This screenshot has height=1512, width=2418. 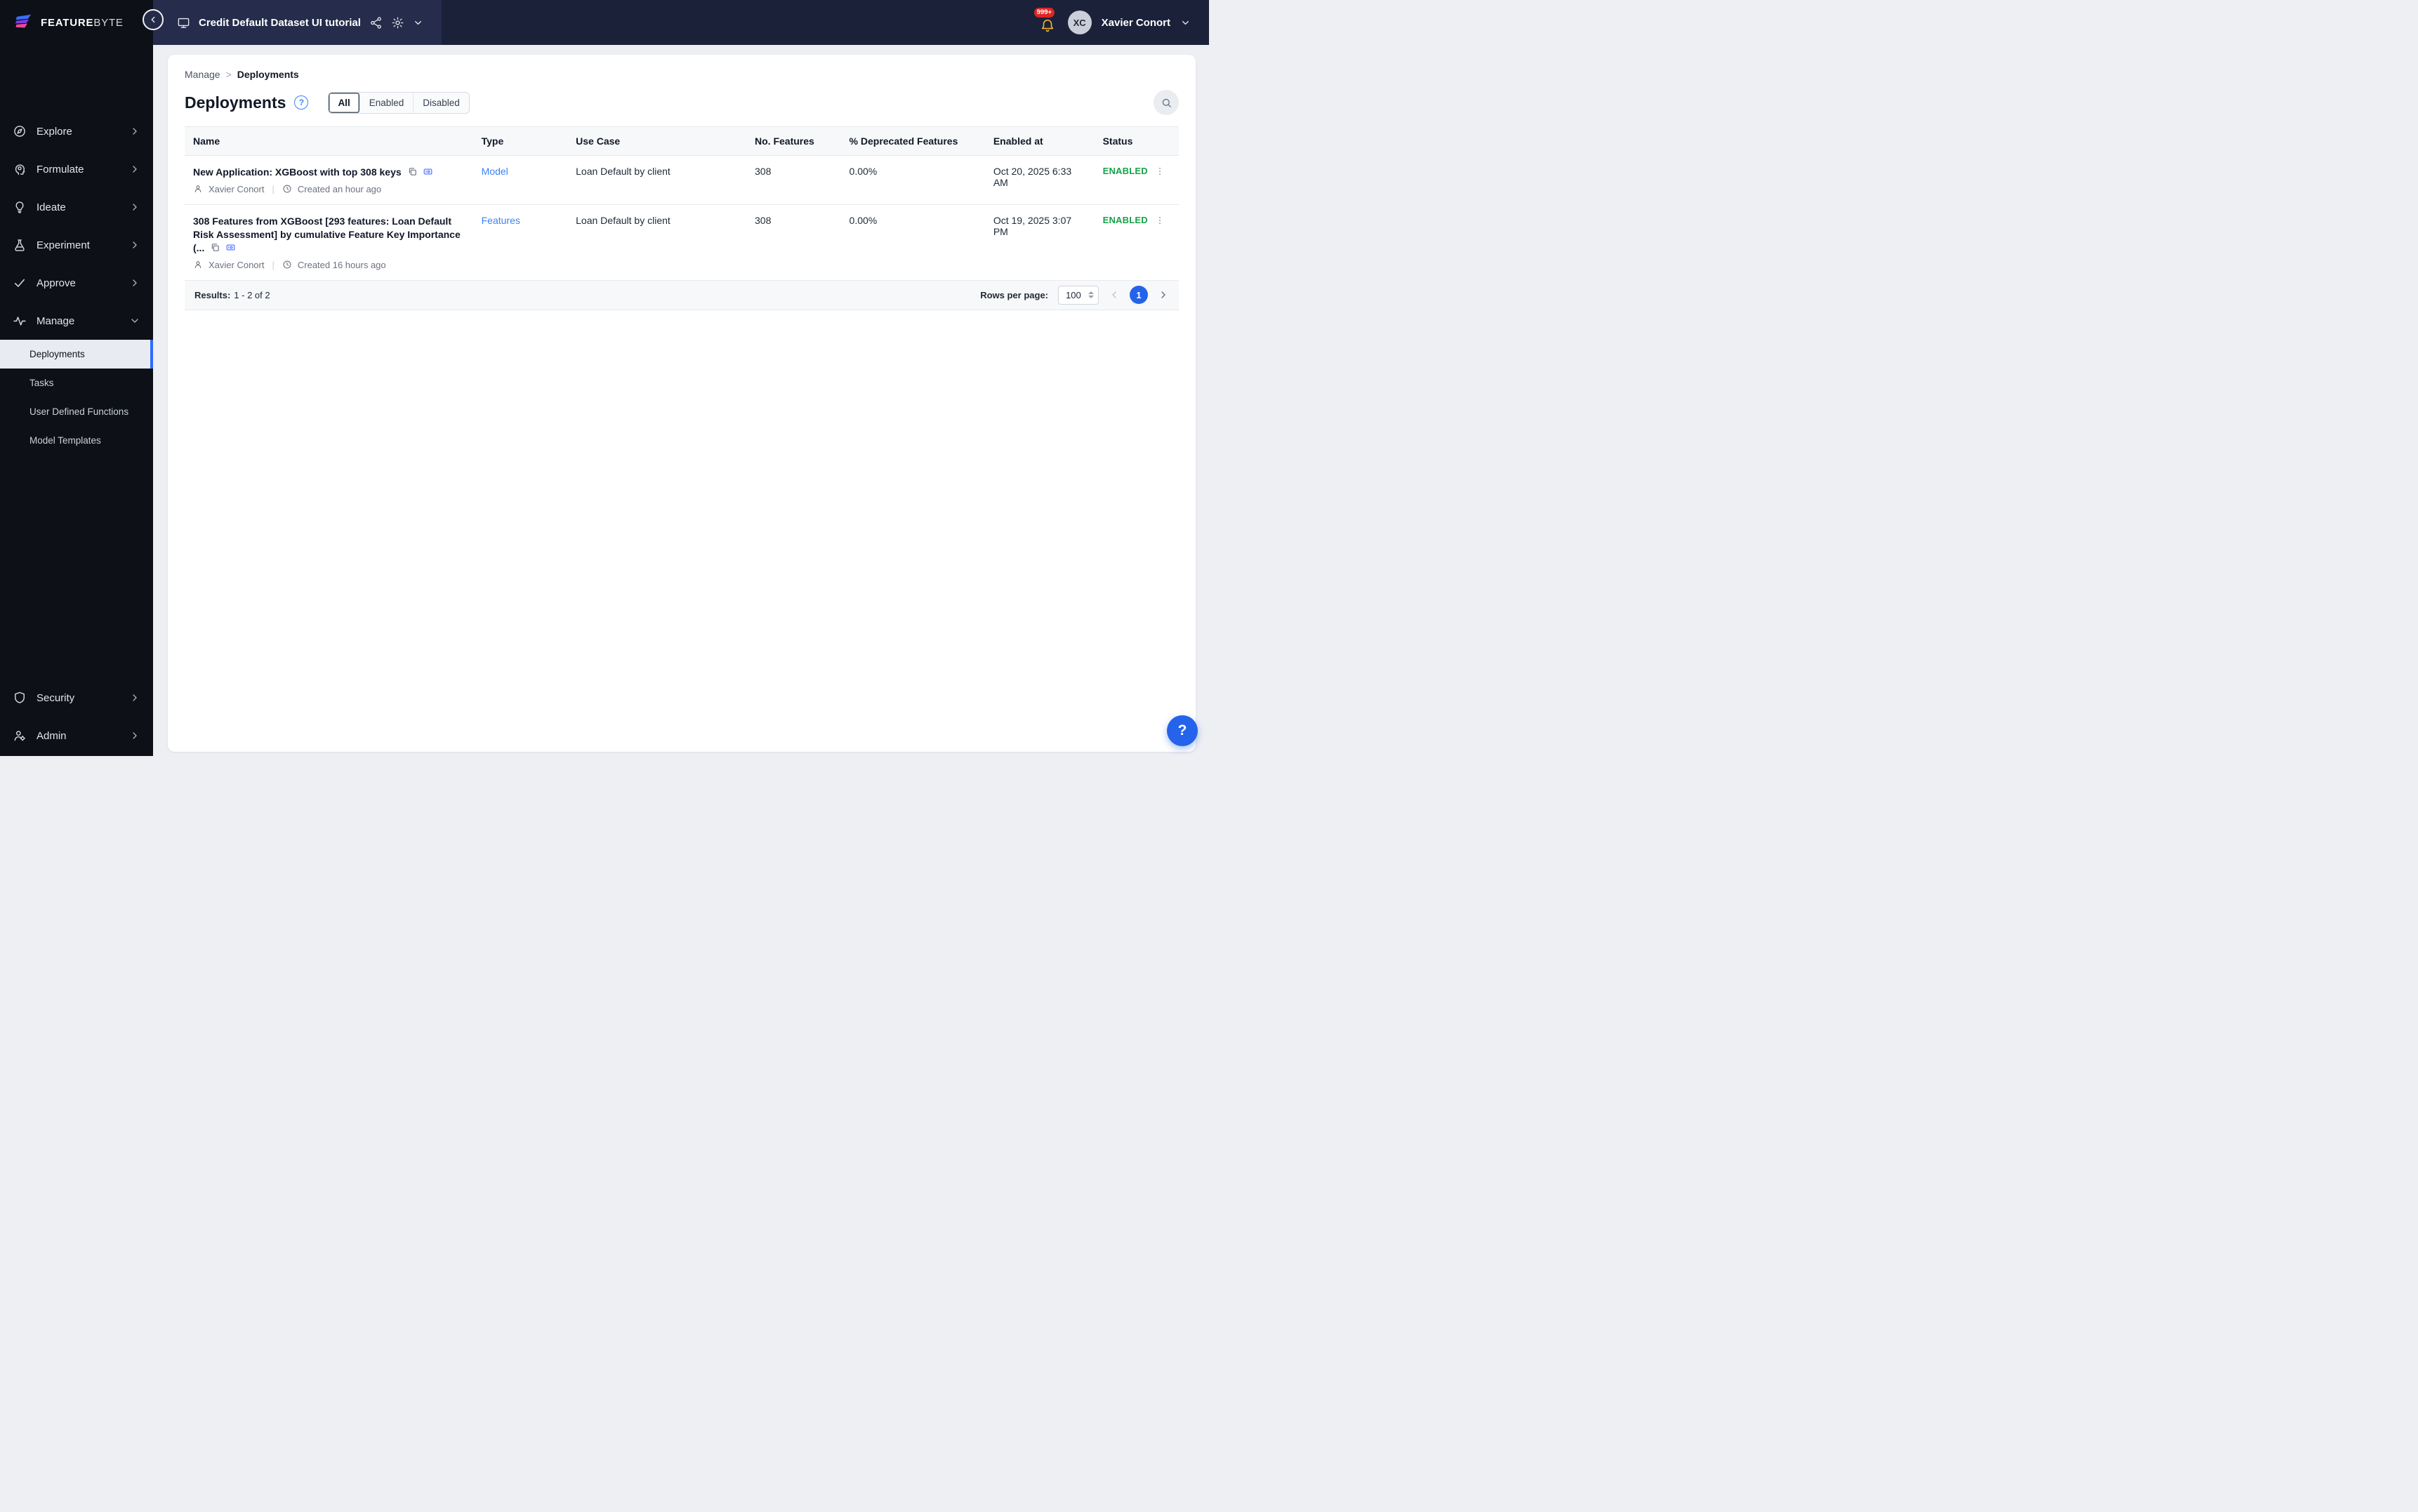 What do you see at coordinates (212, 294) in the screenshot?
I see `results-label: Results:` at bounding box center [212, 294].